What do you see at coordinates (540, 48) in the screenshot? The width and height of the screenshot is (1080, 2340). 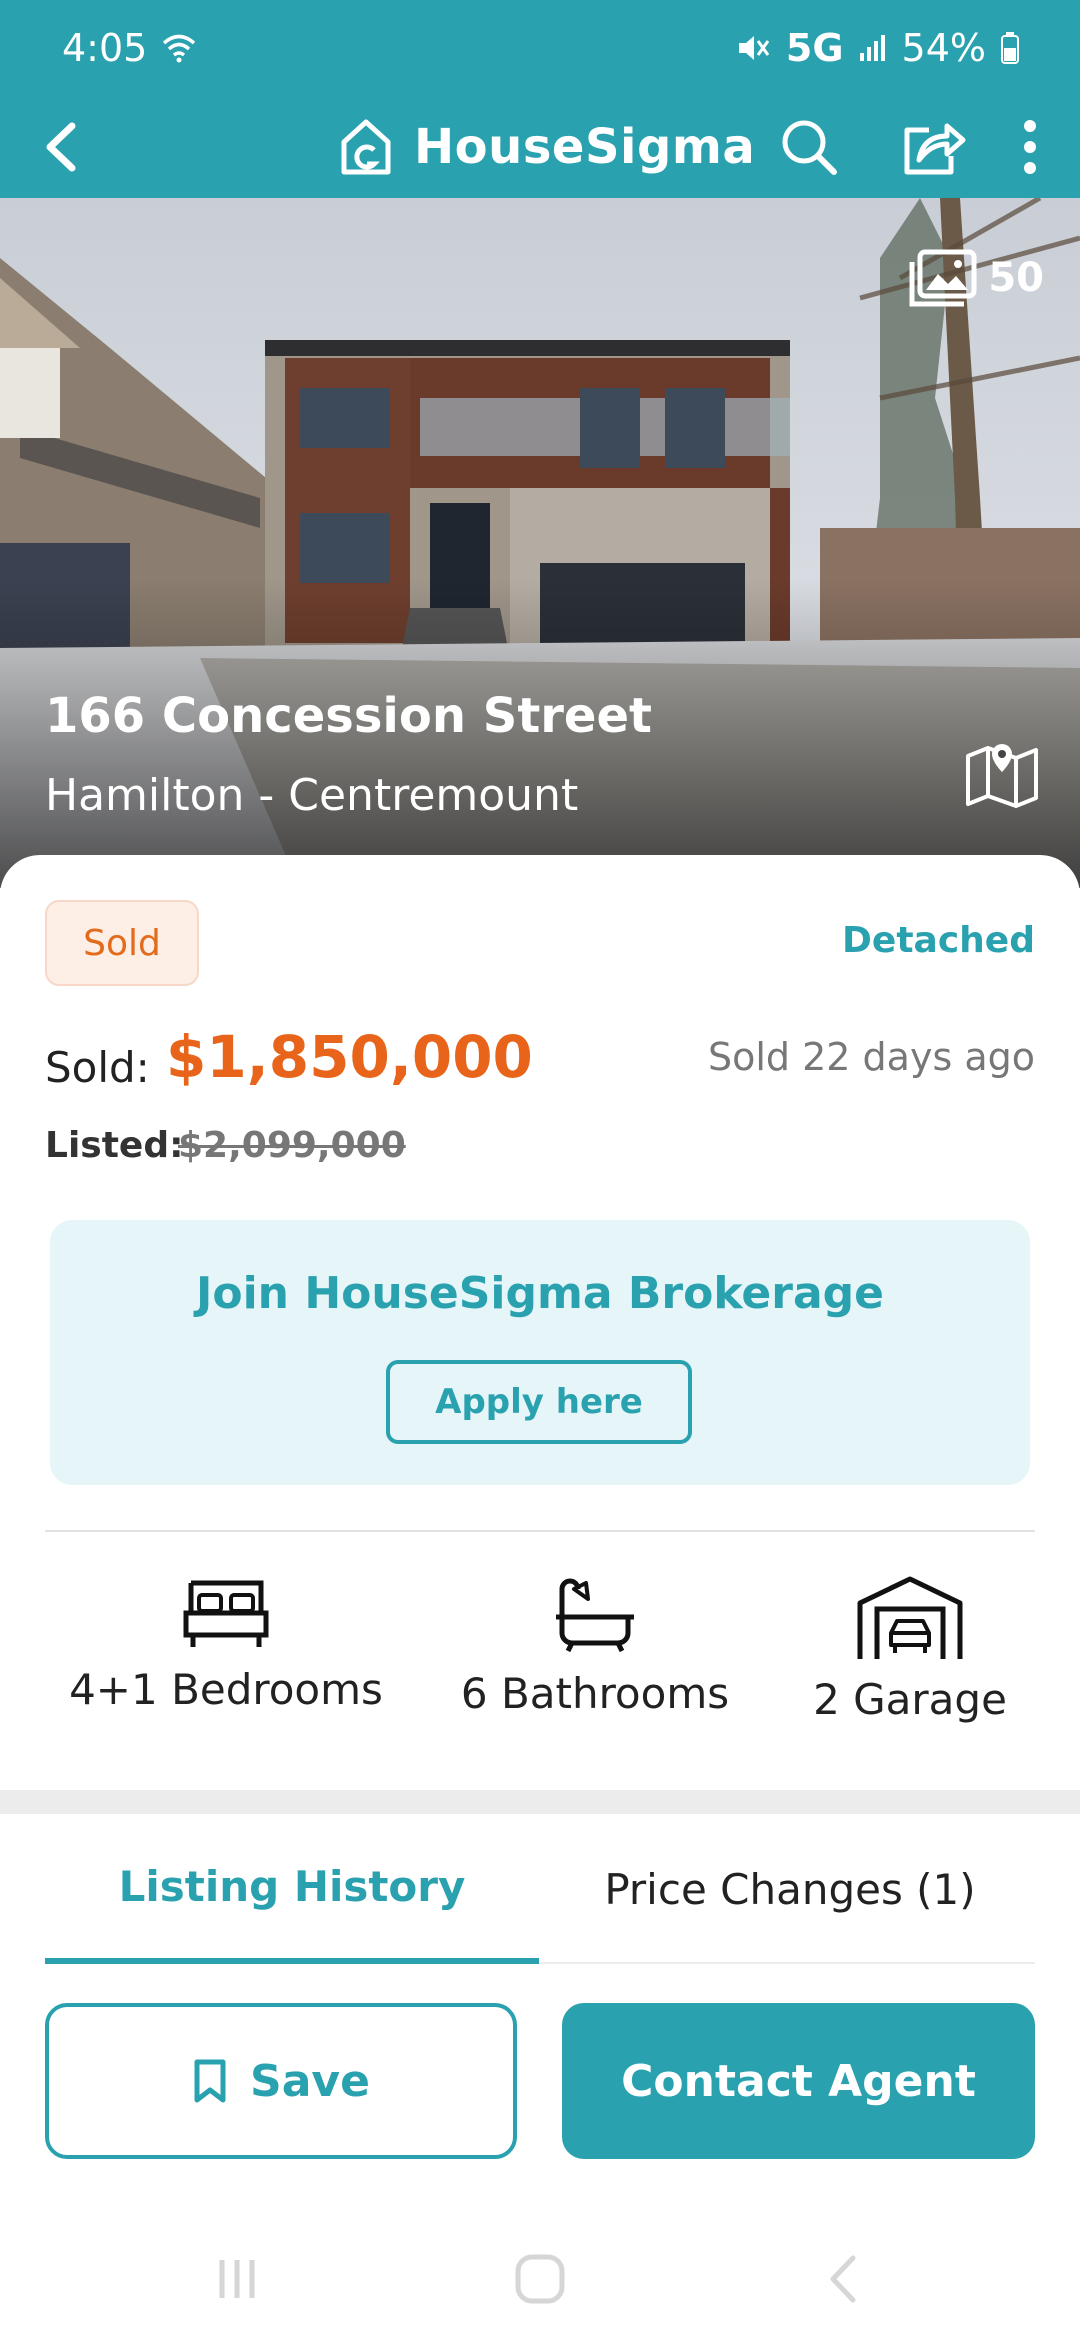 I see `status-bar: 4:05 5G 54%` at bounding box center [540, 48].